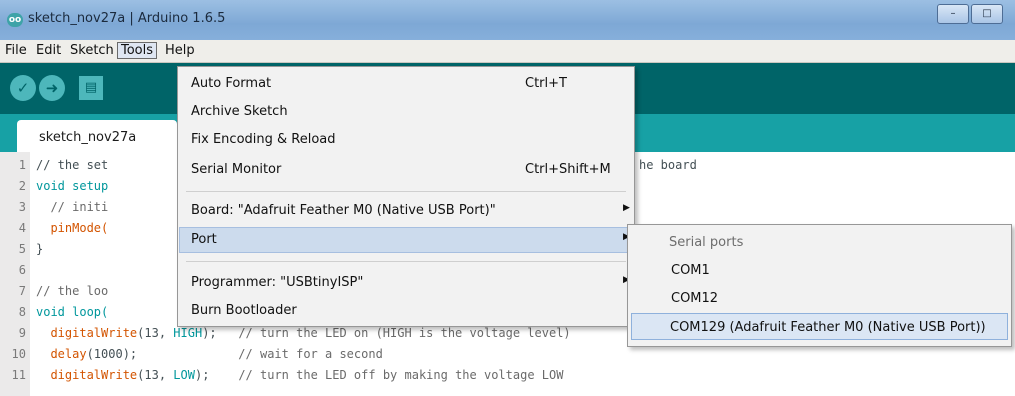 The width and height of the screenshot is (1015, 396). I want to click on line-number: 8, so click(22, 312).